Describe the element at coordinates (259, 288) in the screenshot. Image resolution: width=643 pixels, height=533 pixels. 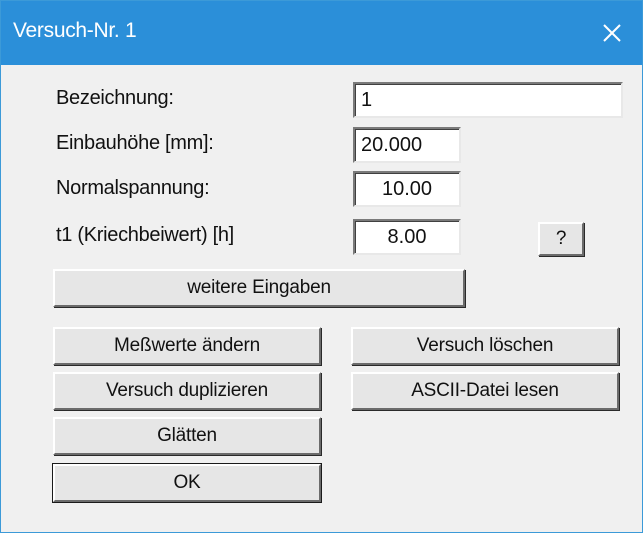
I see `weitere-eingaben-button: weitere Eingaben` at that location.